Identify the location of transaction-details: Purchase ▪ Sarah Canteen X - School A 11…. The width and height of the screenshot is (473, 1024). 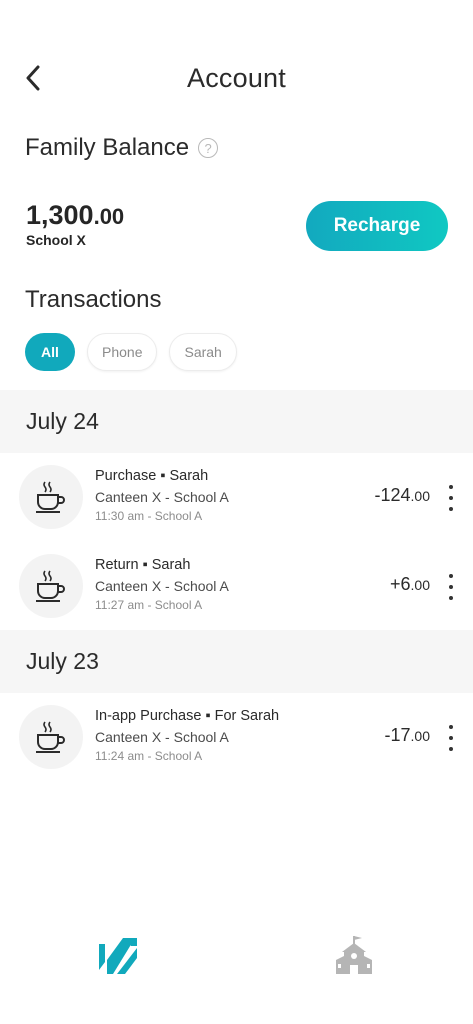
(162, 495).